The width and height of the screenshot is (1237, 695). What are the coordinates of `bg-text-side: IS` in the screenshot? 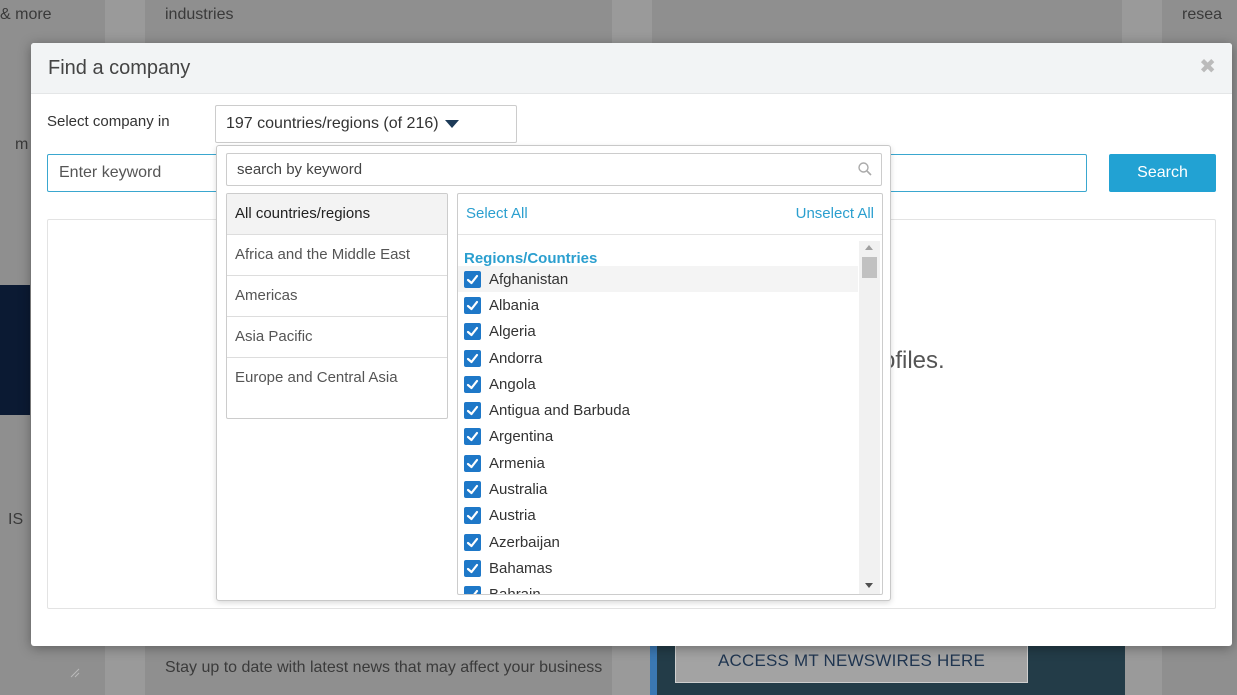 It's located at (16, 519).